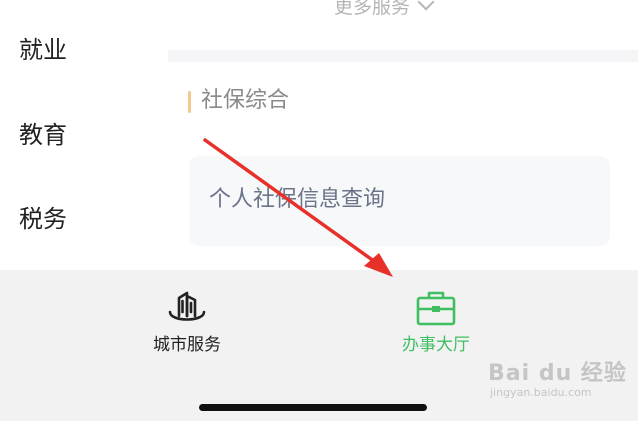 Image resolution: width=638 pixels, height=421 pixels. What do you see at coordinates (372, 9) in the screenshot?
I see `more-services-label: 更多服务` at bounding box center [372, 9].